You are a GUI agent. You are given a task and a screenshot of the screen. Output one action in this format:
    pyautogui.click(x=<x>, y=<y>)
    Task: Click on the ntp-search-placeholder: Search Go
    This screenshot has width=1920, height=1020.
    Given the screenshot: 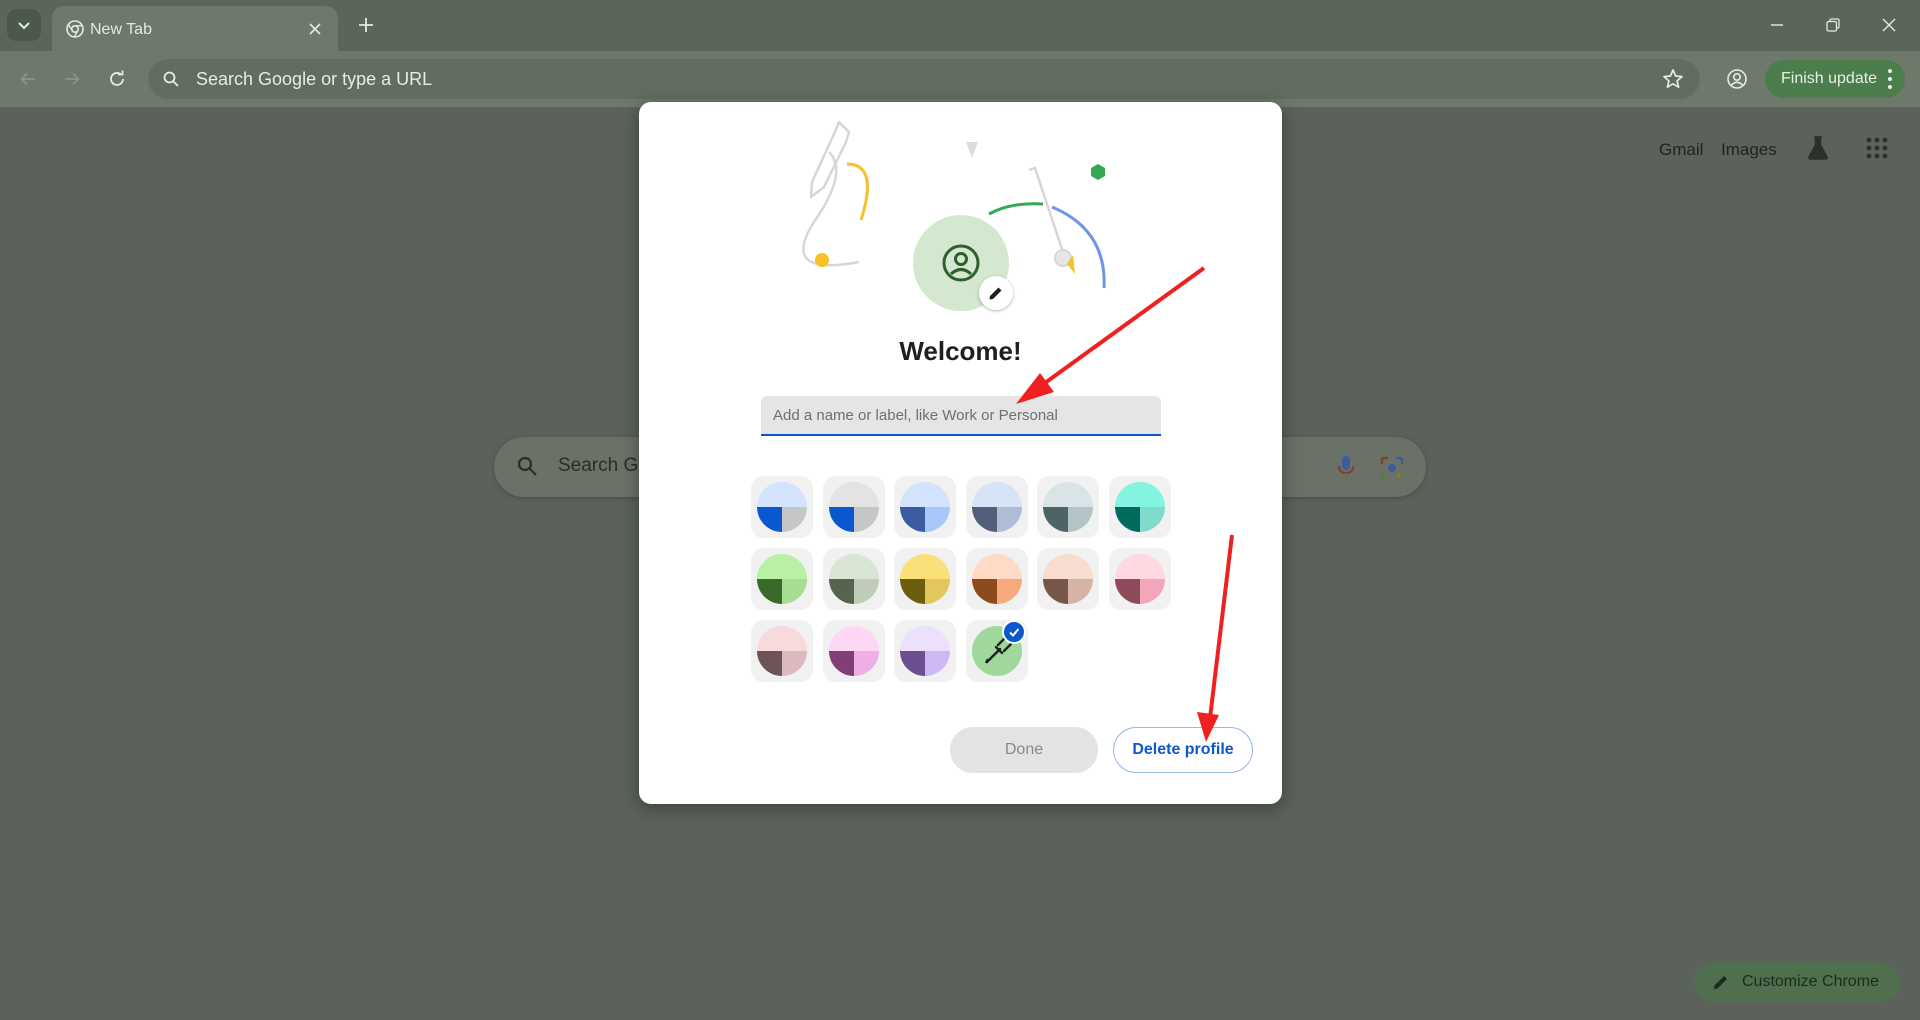 What is the action you would take?
    pyautogui.click(x=603, y=465)
    